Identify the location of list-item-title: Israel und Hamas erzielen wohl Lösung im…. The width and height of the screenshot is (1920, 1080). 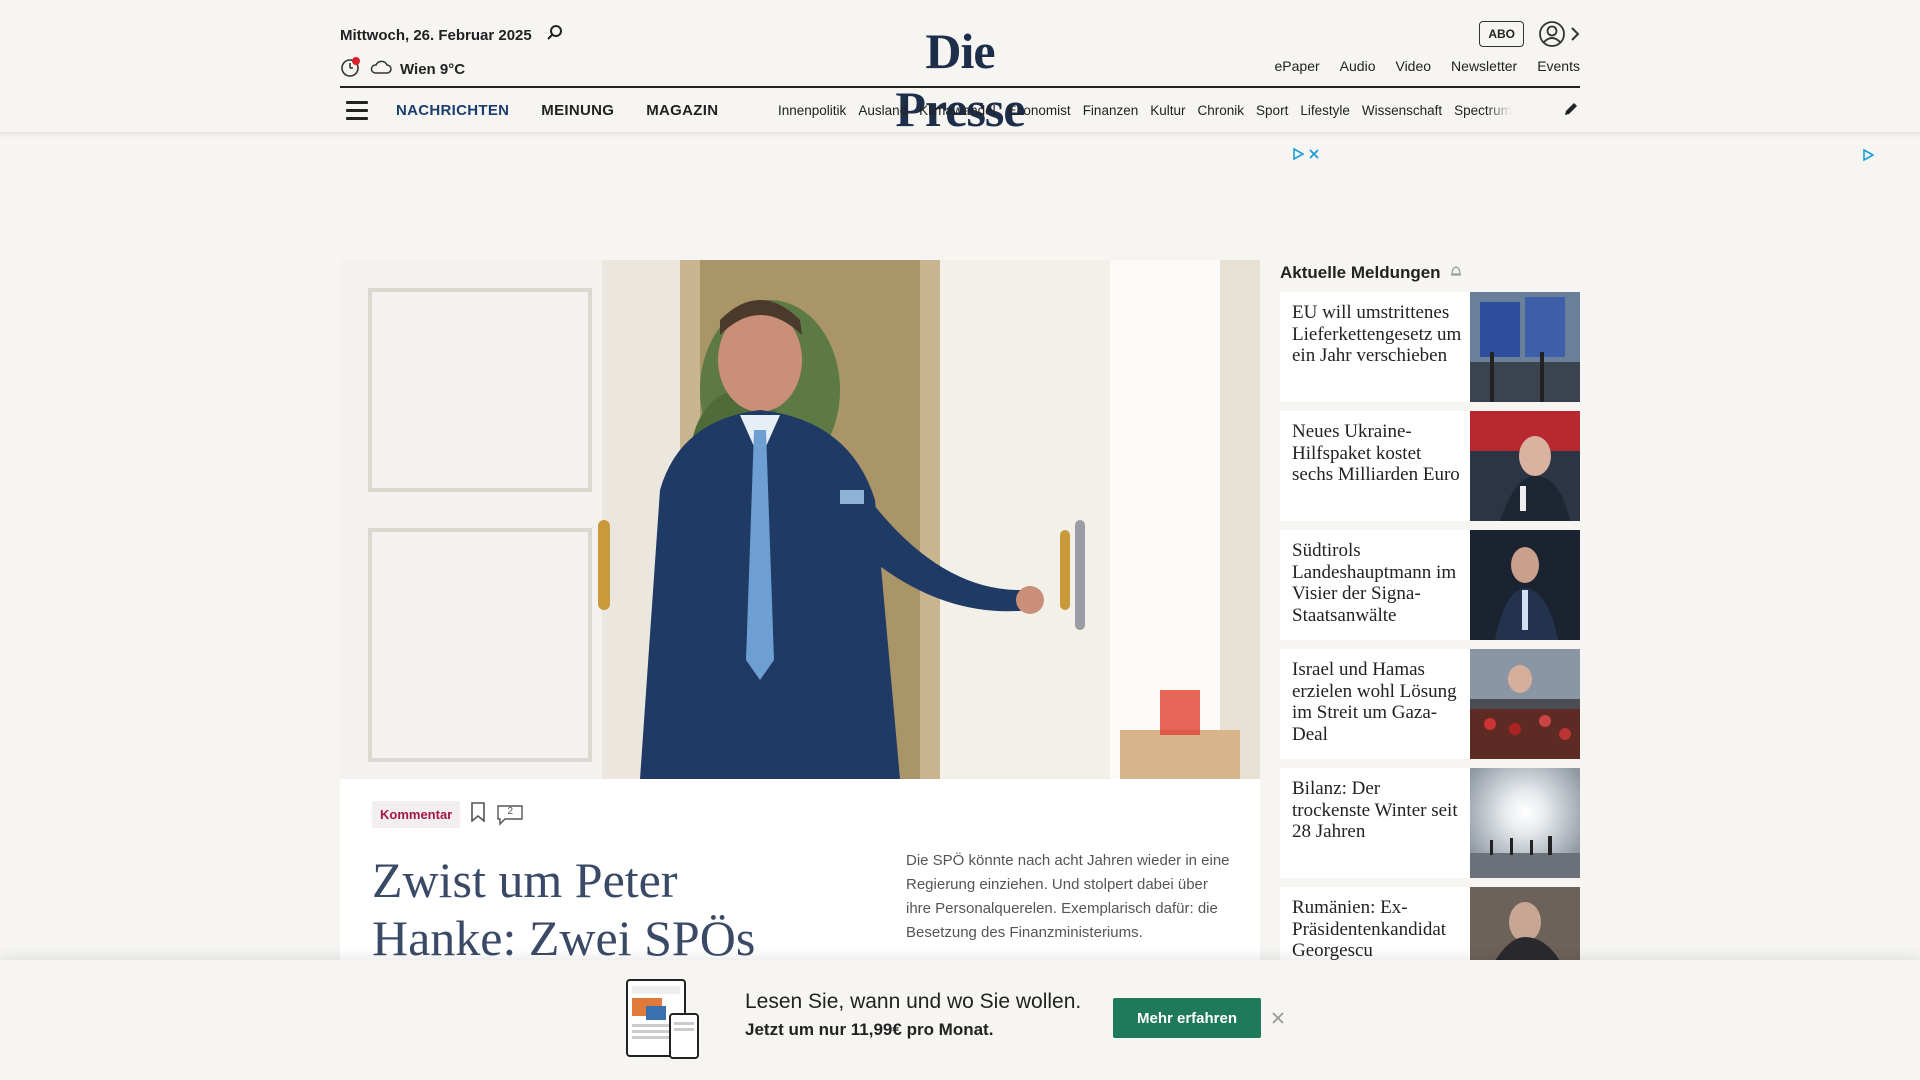
(1377, 702).